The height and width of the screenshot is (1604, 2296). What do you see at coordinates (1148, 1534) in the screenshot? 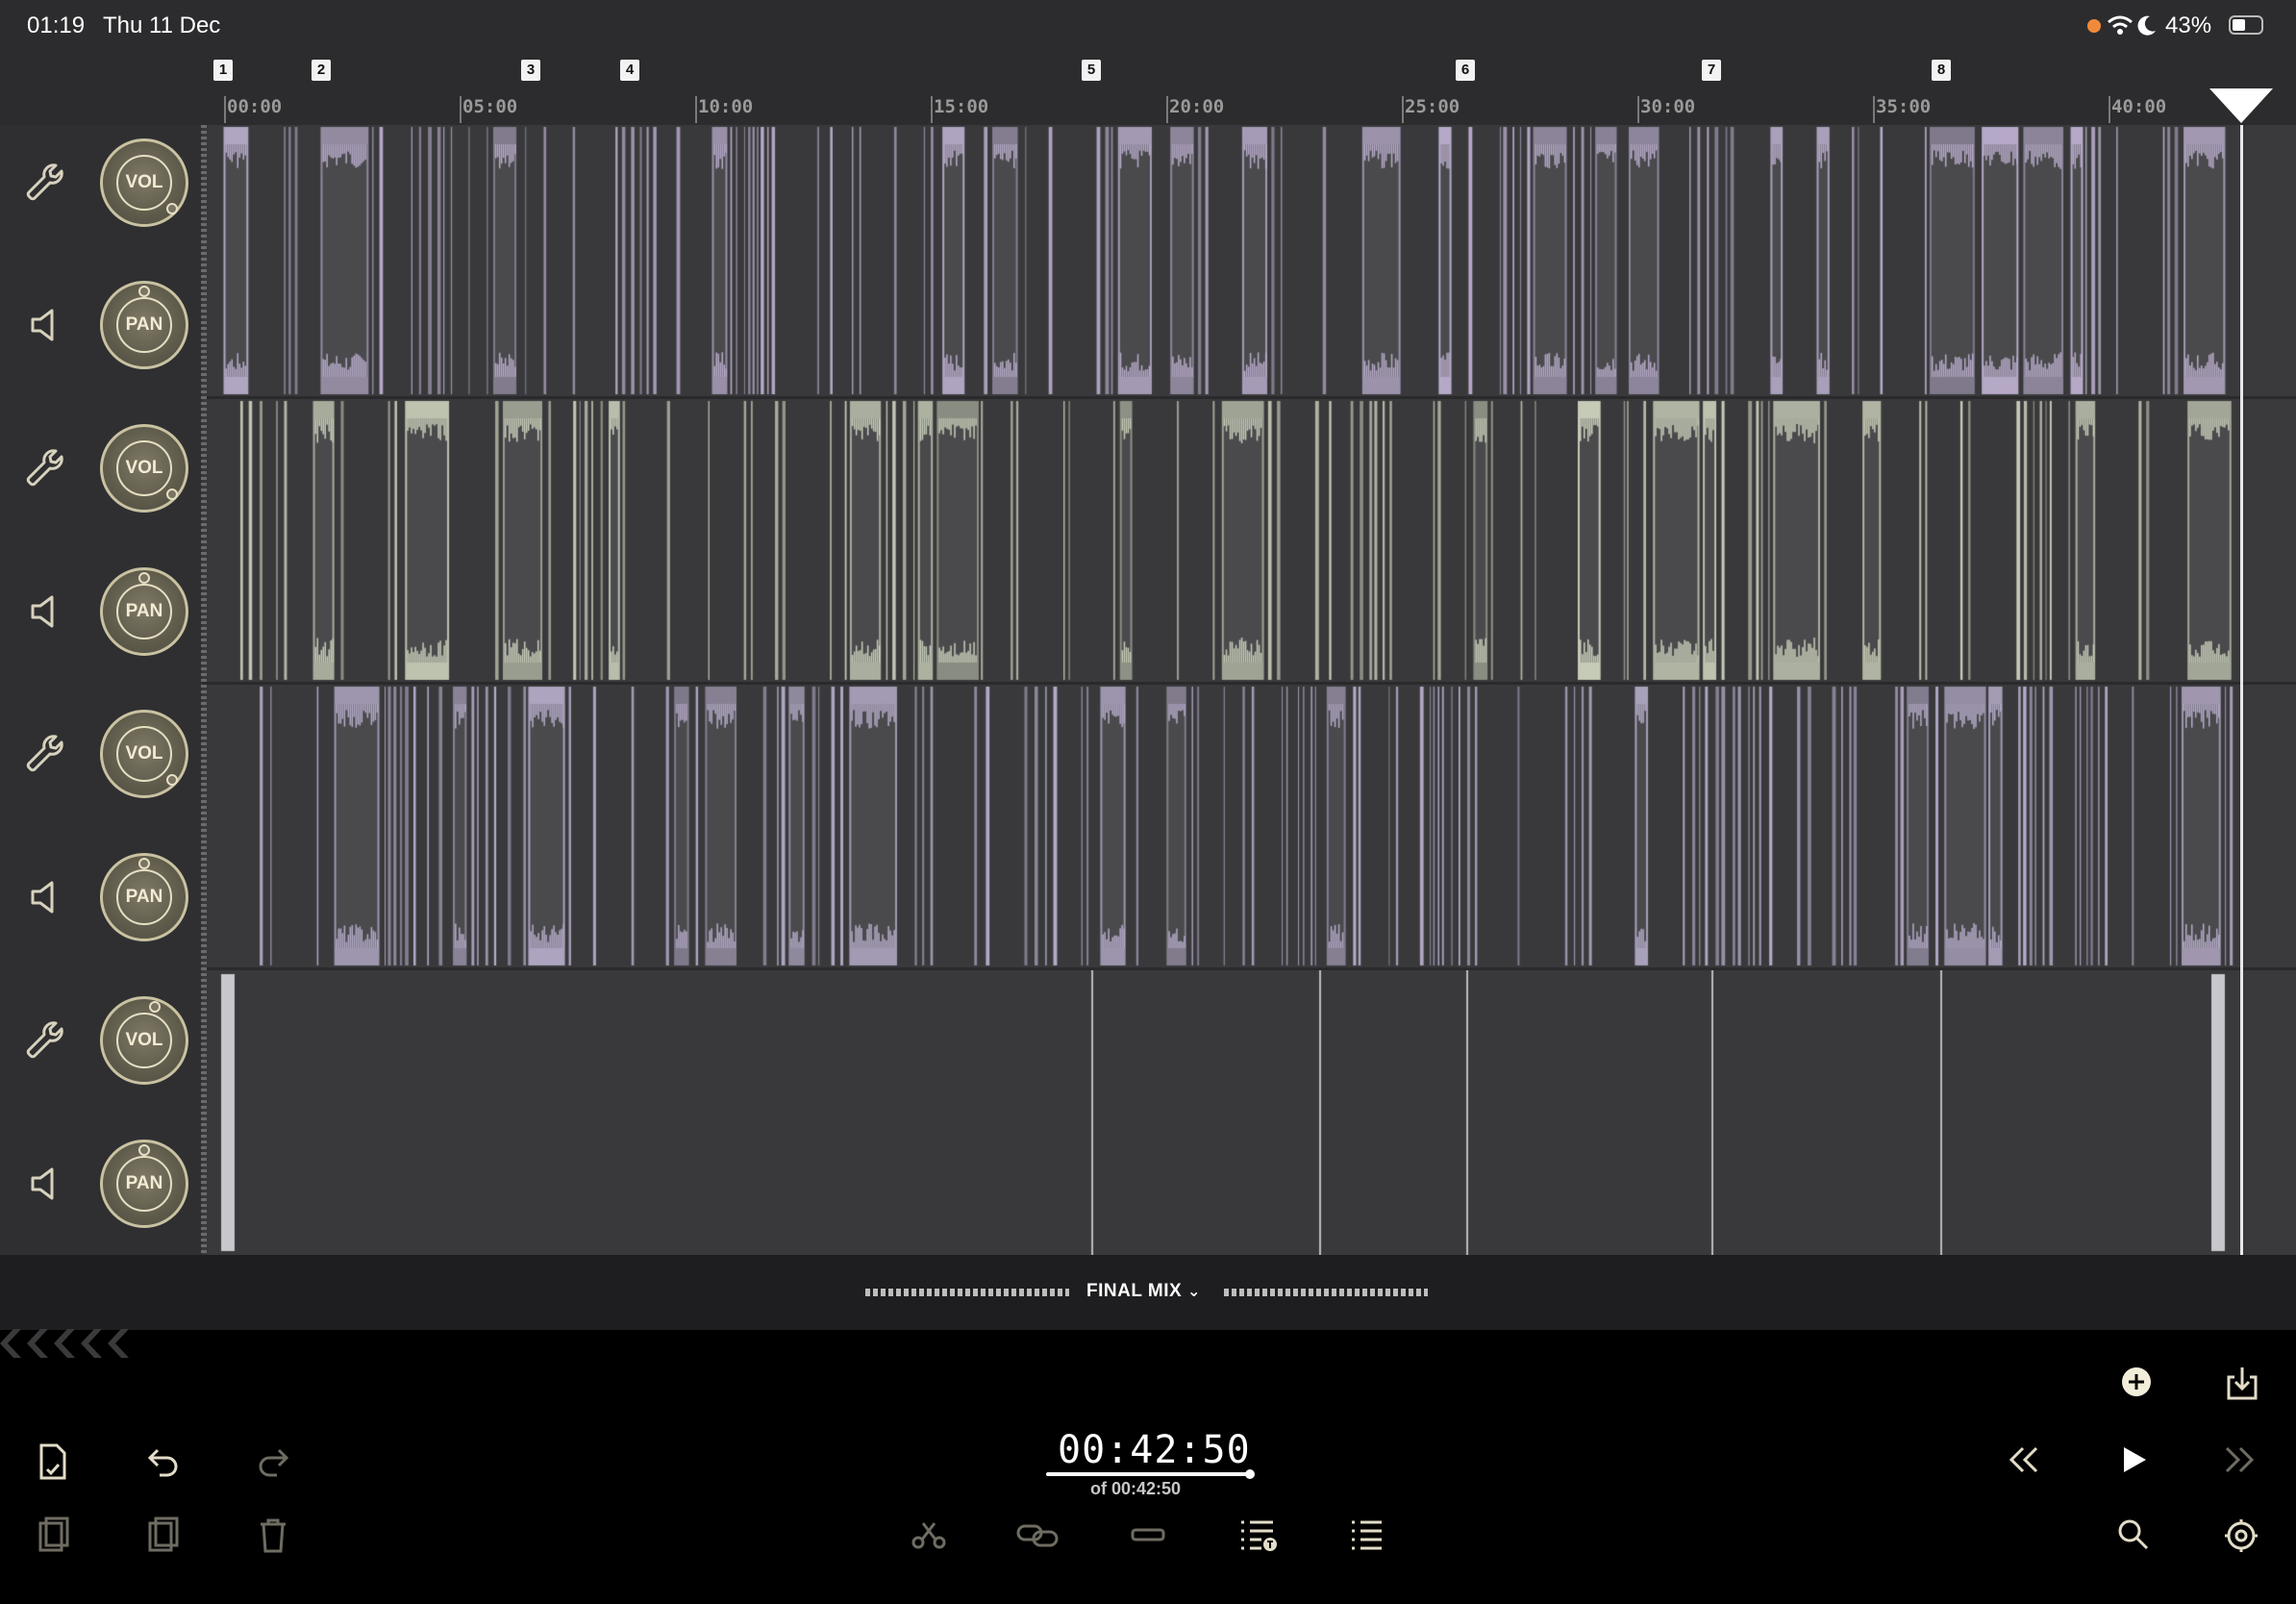
I see `split-icon` at bounding box center [1148, 1534].